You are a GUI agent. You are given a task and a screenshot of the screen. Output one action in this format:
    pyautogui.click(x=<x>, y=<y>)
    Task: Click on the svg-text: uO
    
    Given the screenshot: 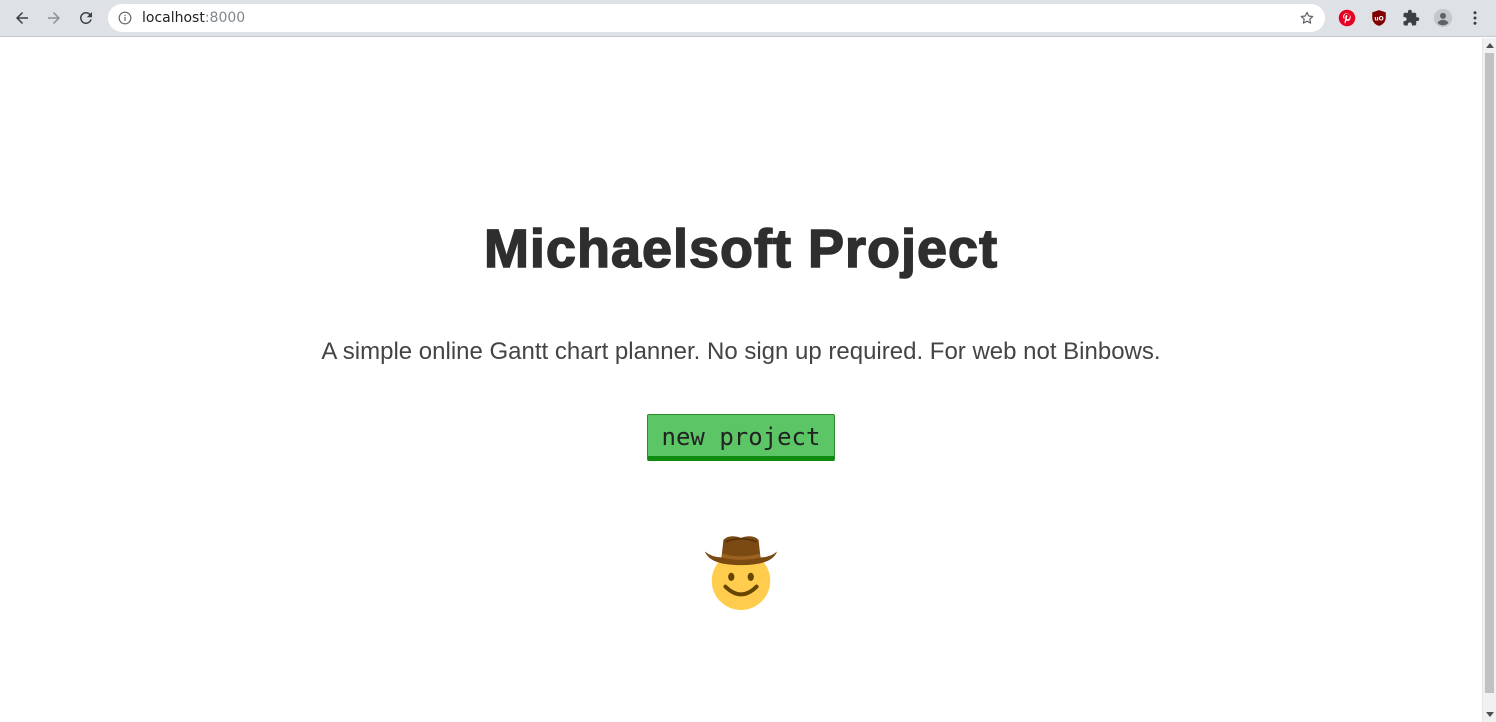 What is the action you would take?
    pyautogui.click(x=1378, y=18)
    